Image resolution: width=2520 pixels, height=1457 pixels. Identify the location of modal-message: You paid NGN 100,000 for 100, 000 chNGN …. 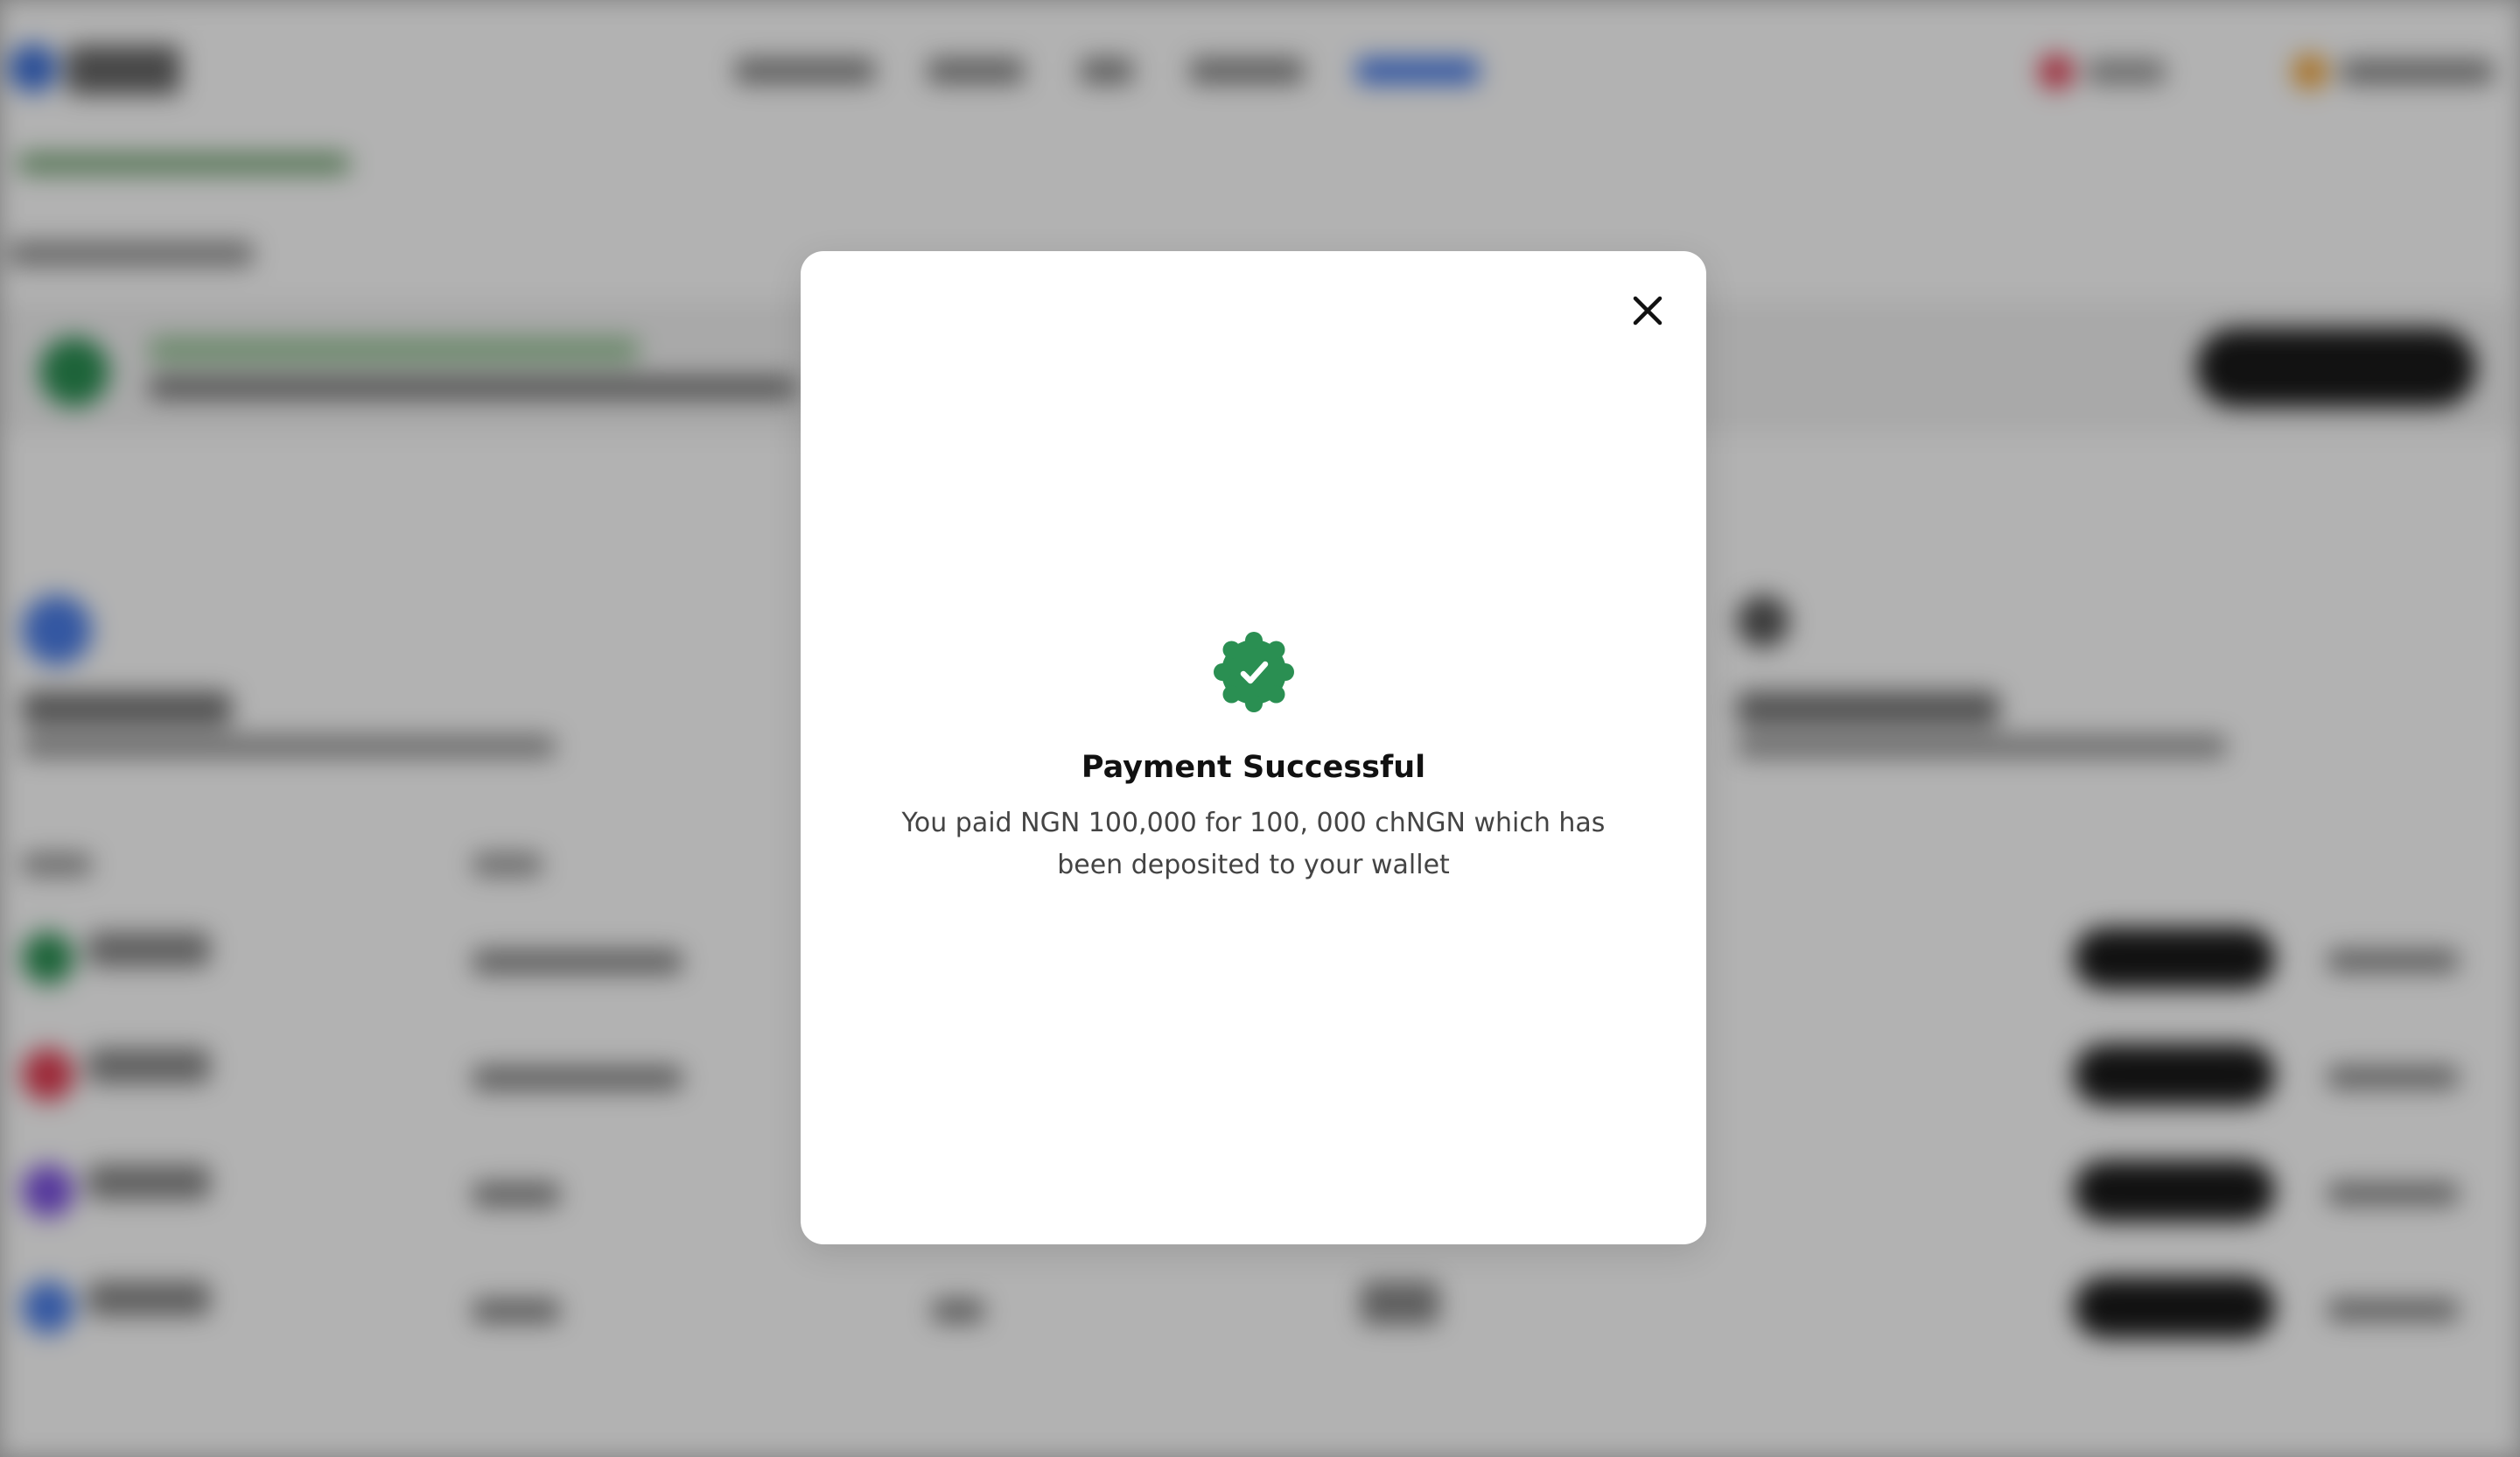
(1253, 844).